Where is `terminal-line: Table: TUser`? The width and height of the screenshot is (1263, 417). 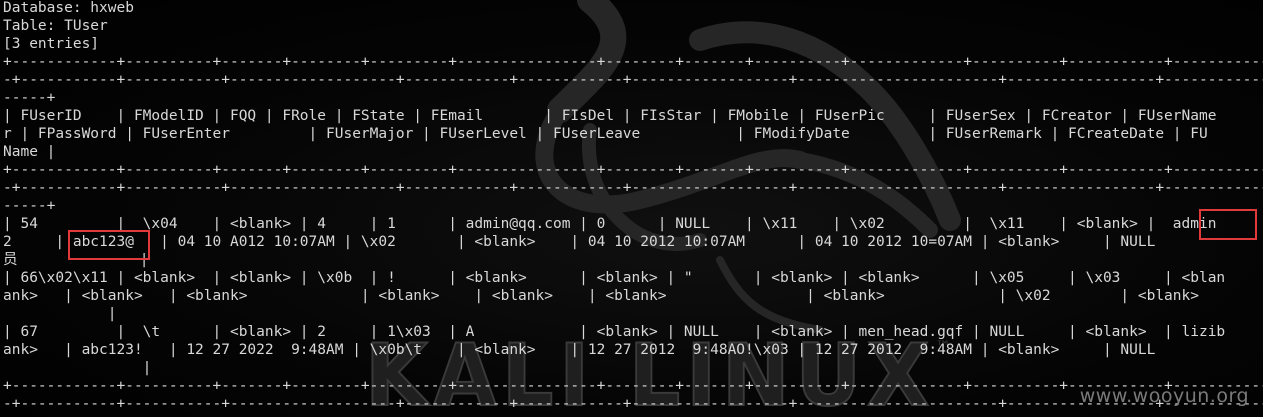 terminal-line: Table: TUser is located at coordinates (55, 26).